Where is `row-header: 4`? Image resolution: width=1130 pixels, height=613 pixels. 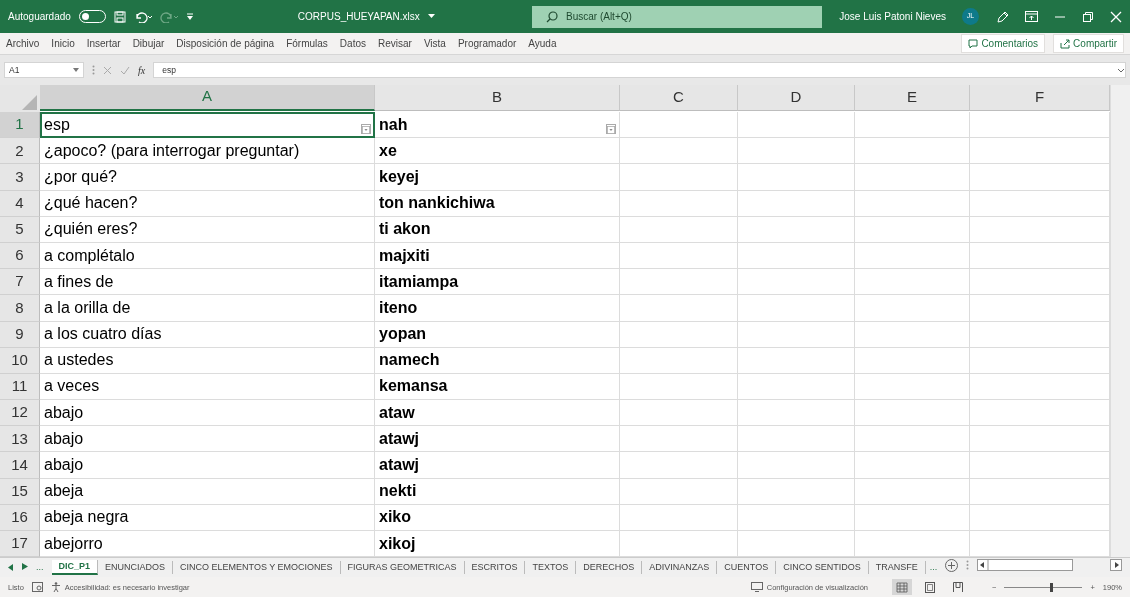
row-header: 4 is located at coordinates (20, 203).